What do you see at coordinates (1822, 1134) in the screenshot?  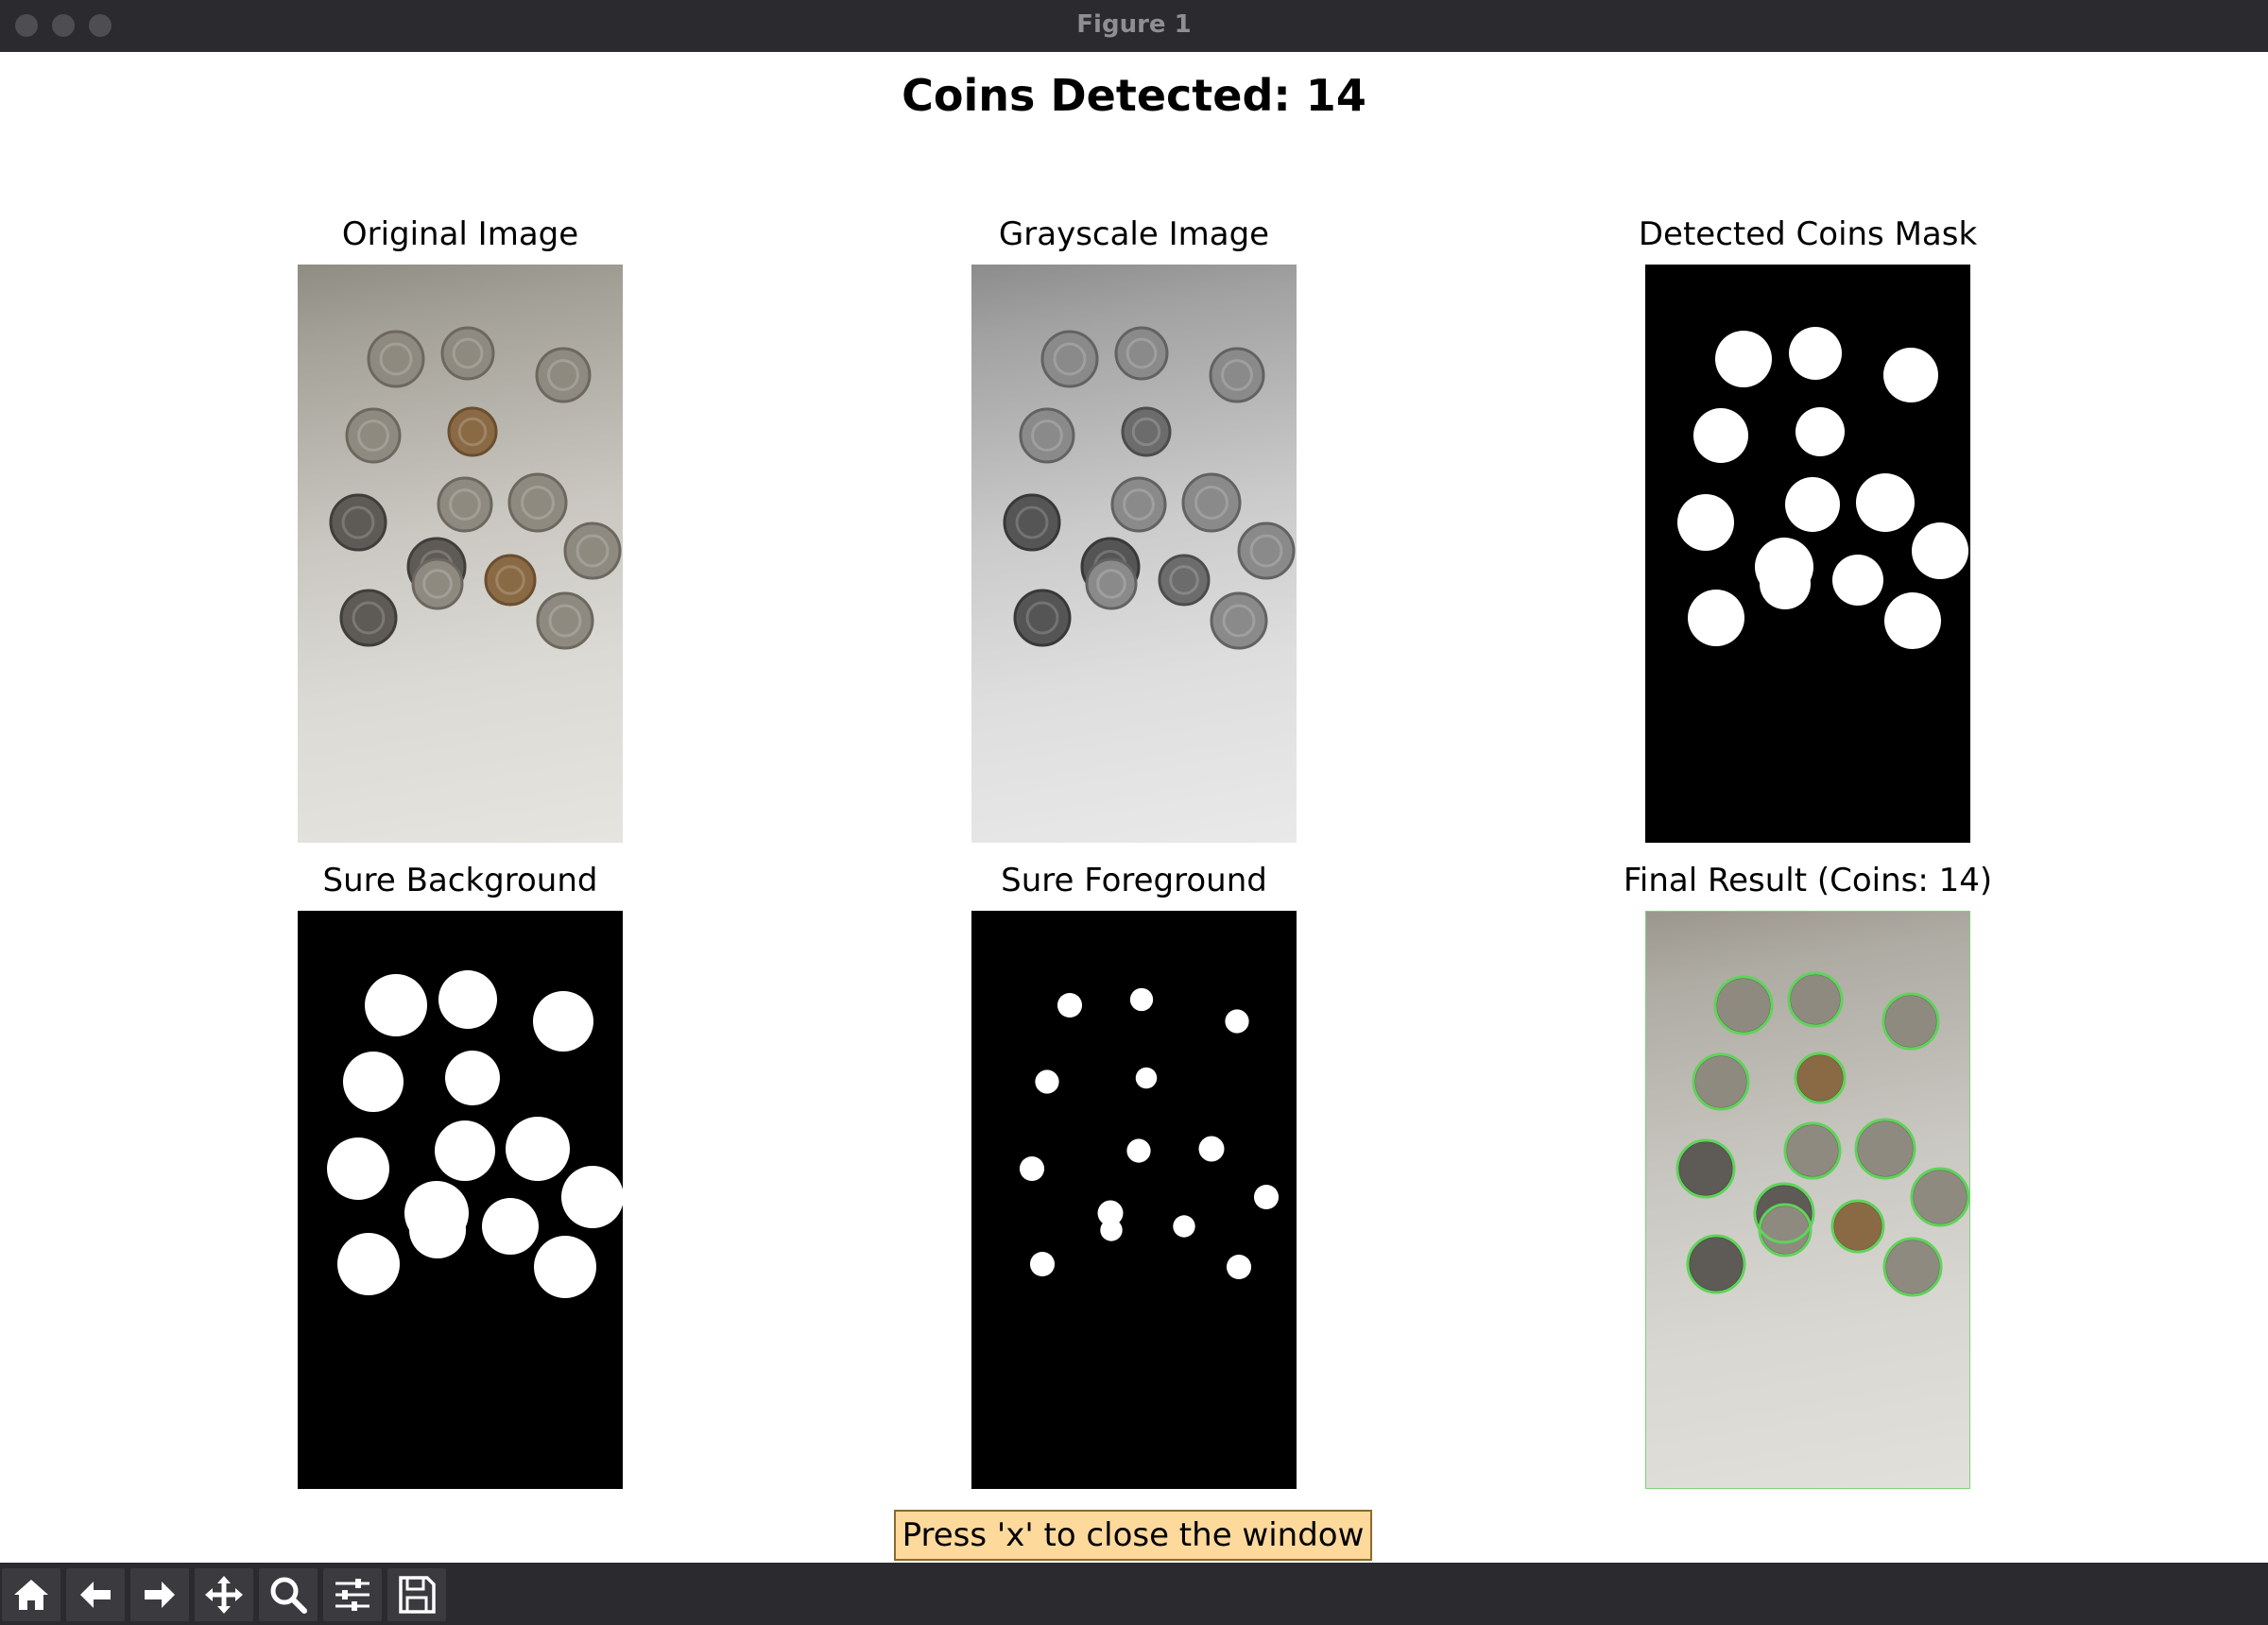 I see `final-result-coins` at bounding box center [1822, 1134].